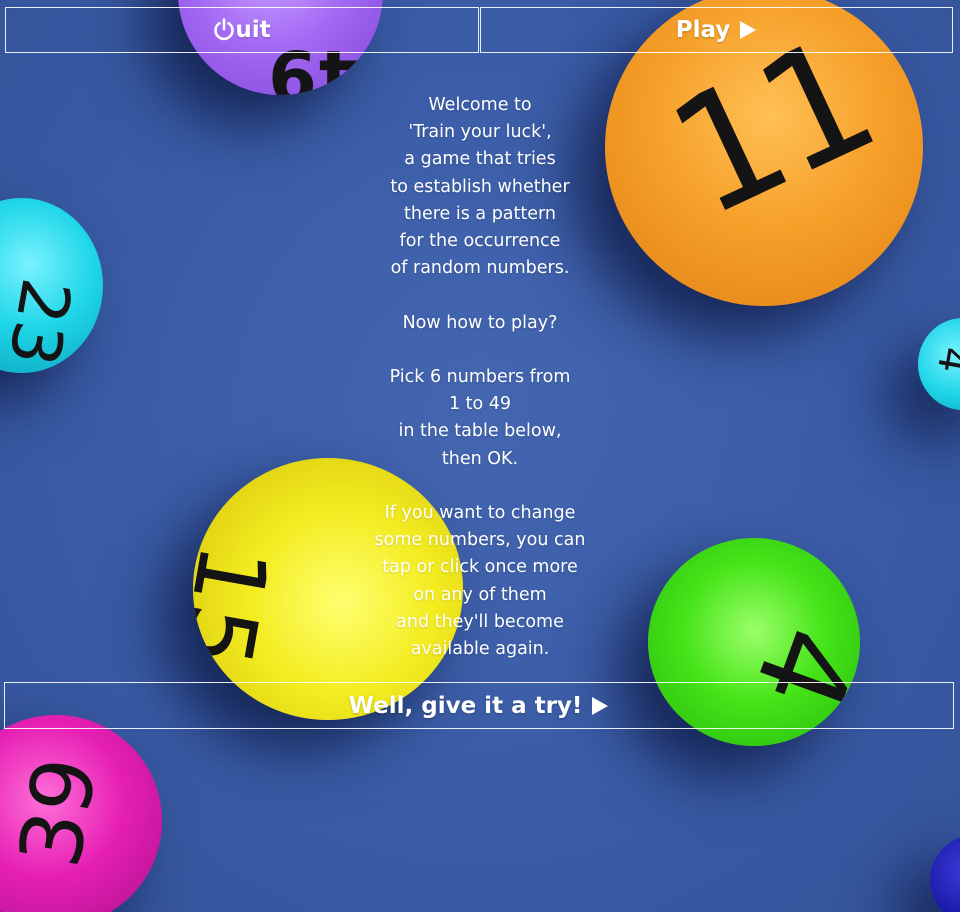 The width and height of the screenshot is (960, 912). Describe the element at coordinates (480, 213) in the screenshot. I see `intro-line: there is a pattern` at that location.